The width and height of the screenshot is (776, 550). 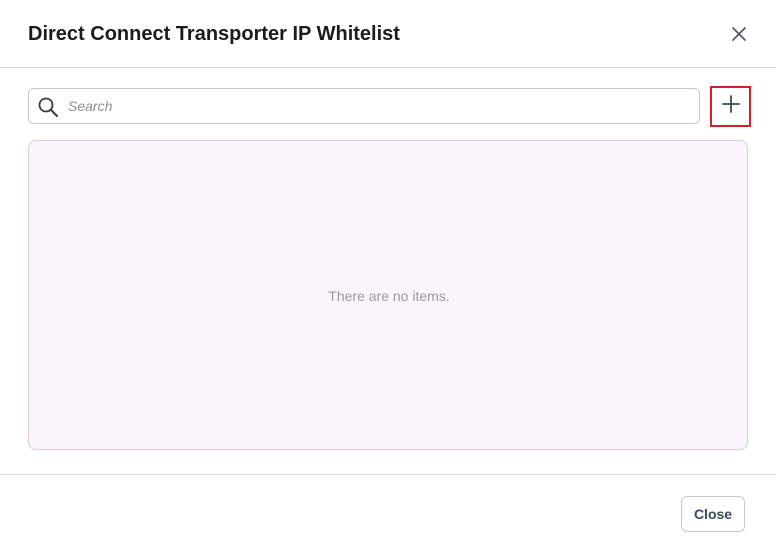 What do you see at coordinates (739, 34) in the screenshot?
I see `close-icon` at bounding box center [739, 34].